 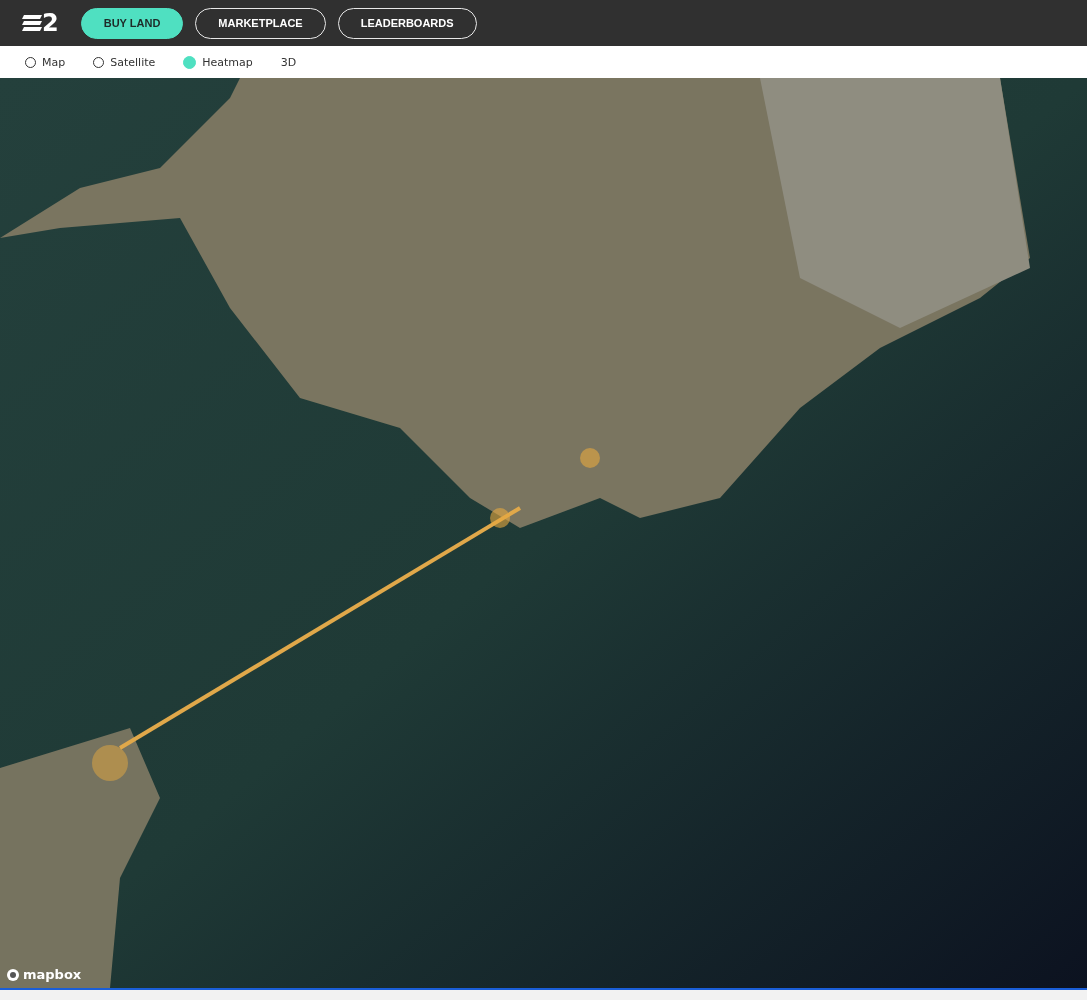 I want to click on toggle-button: 3D, so click(x=288, y=62).